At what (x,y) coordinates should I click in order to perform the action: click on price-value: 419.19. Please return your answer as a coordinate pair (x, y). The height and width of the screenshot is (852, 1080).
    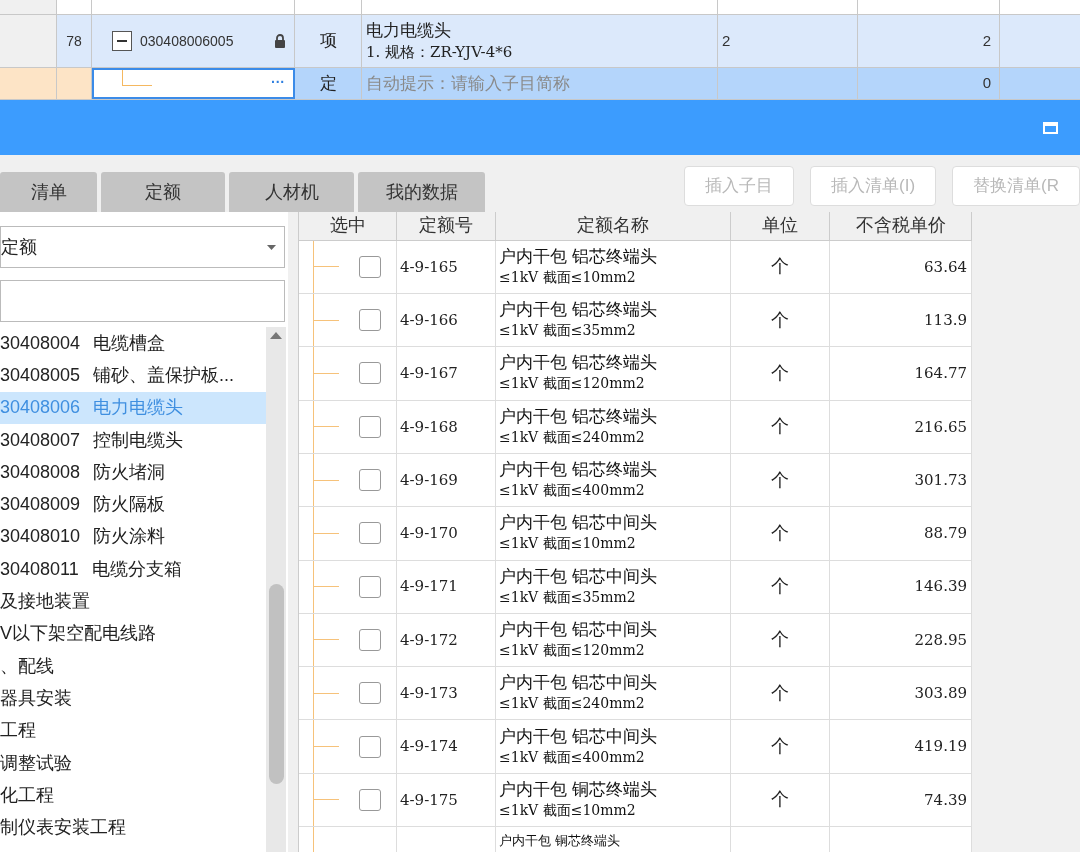
    Looking at the image, I should click on (940, 747).